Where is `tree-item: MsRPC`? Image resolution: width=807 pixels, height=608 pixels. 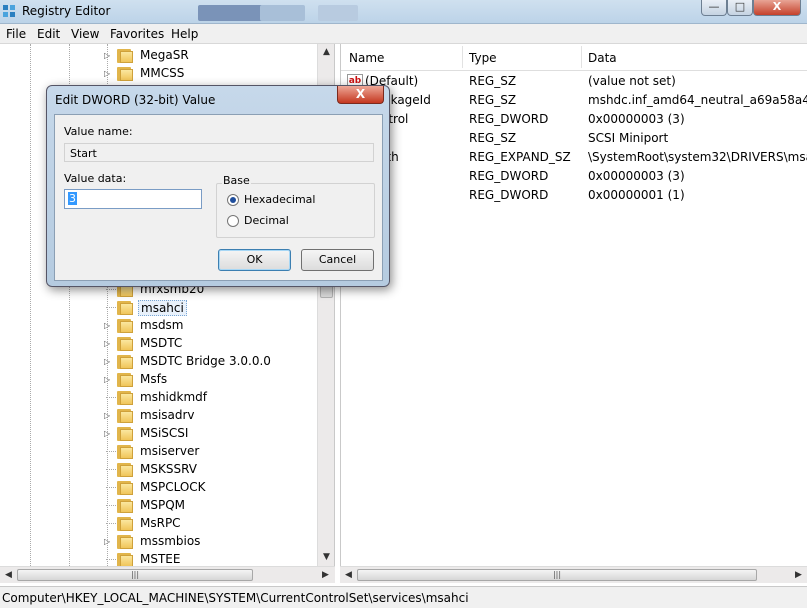
tree-item: MsRPC is located at coordinates (204, 524).